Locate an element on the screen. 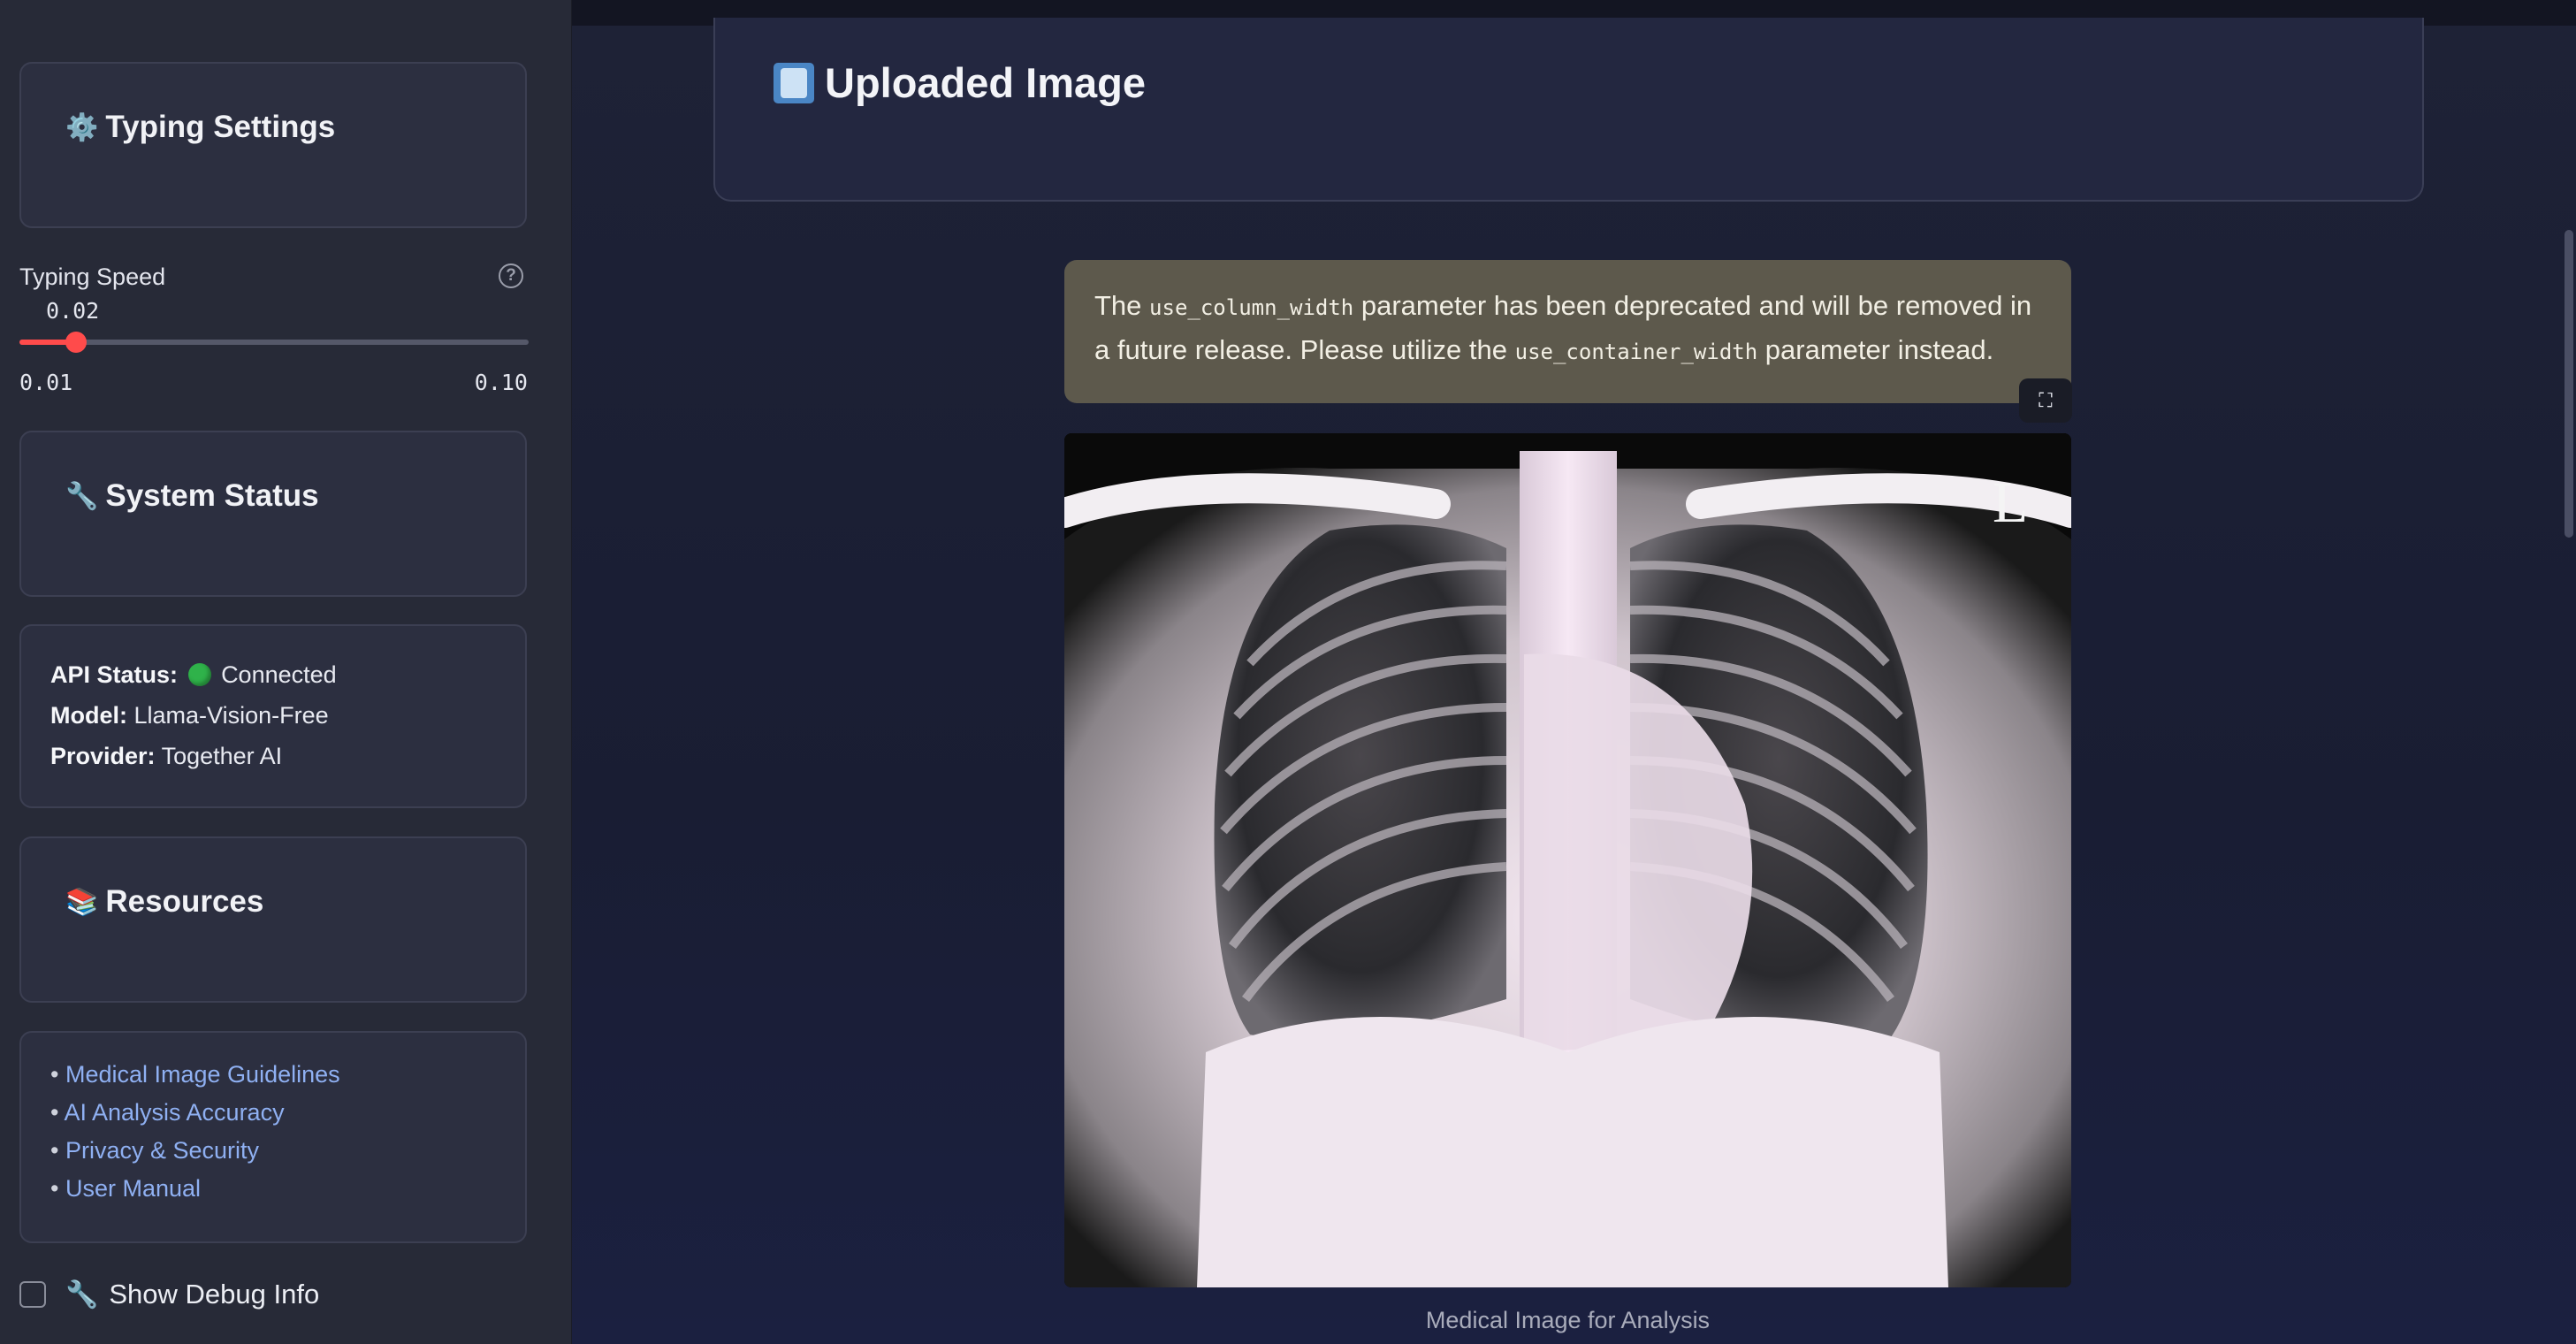  link-ai-analysis-accuracy: AI Analysis Accuracy is located at coordinates (174, 1112).